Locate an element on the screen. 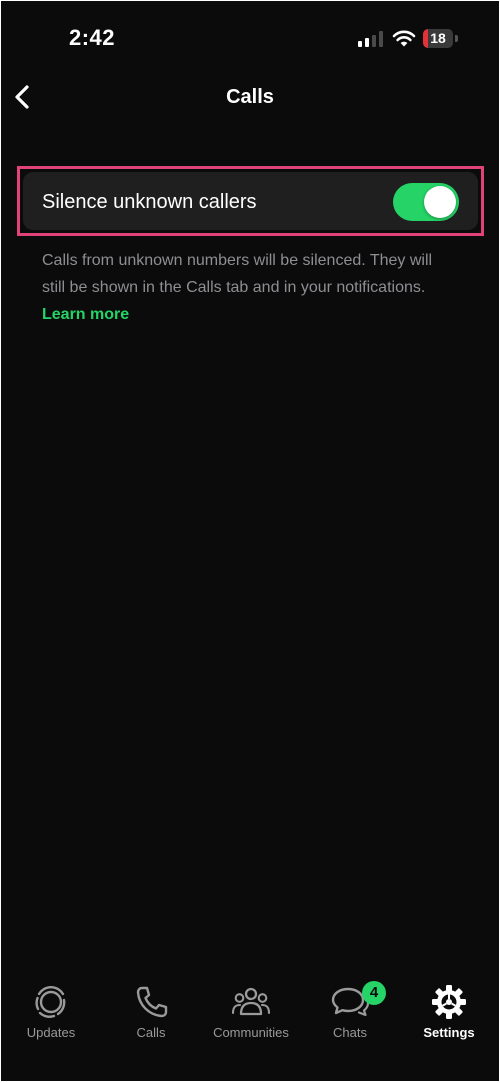 This screenshot has height=1083, width=500. tab-label: Updates is located at coordinates (51, 1032).